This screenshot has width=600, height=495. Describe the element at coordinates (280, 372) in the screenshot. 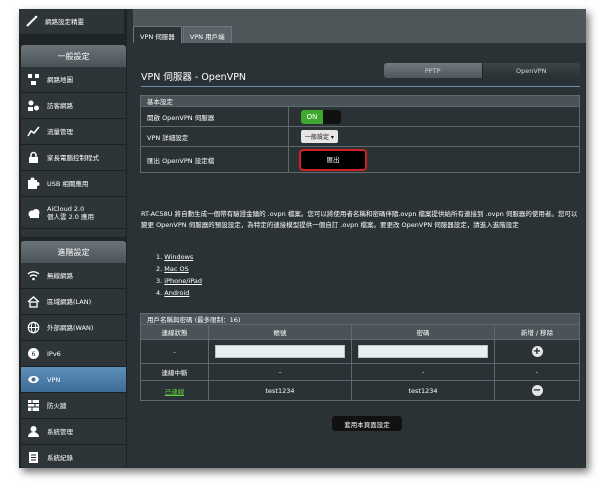

I see `account-cell: -` at that location.